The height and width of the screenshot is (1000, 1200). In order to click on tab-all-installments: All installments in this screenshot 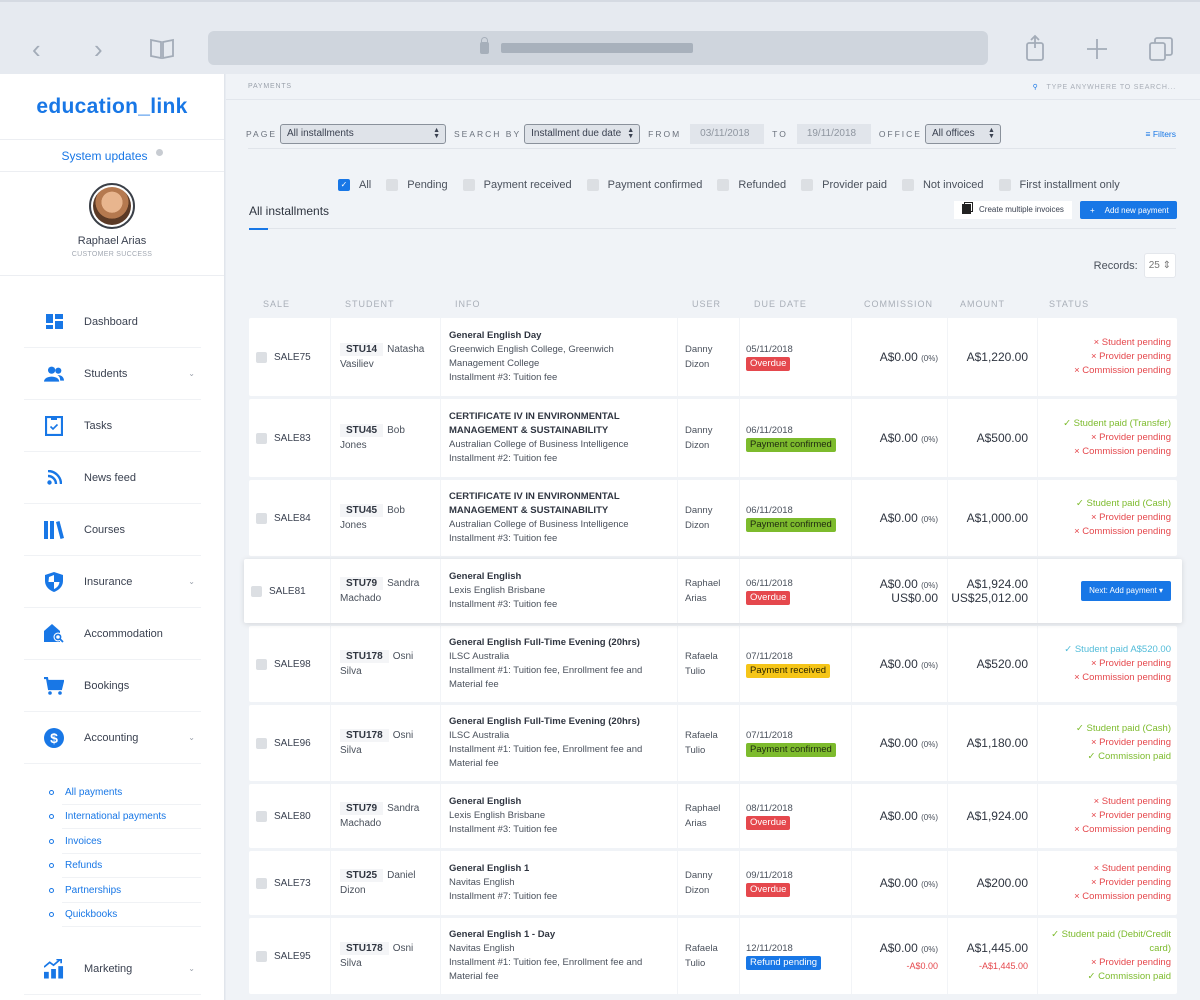, I will do `click(289, 211)`.